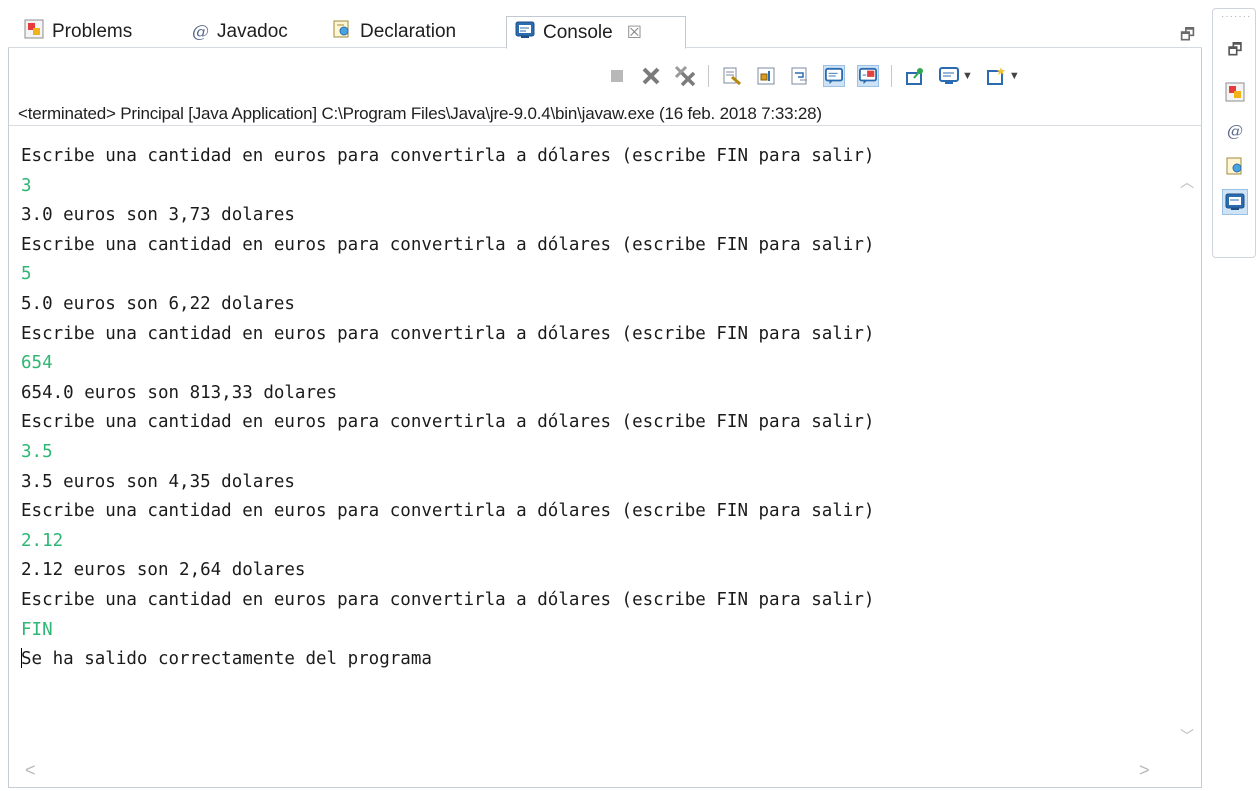  What do you see at coordinates (834, 76) in the screenshot?
I see `show-on-stdout-icon` at bounding box center [834, 76].